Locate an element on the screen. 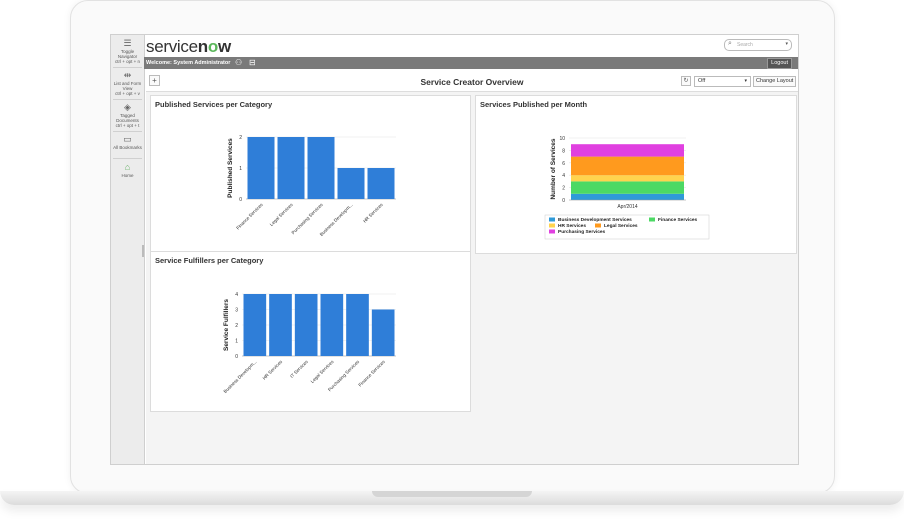  nav-label: All Bookmarks is located at coordinates (127, 147).